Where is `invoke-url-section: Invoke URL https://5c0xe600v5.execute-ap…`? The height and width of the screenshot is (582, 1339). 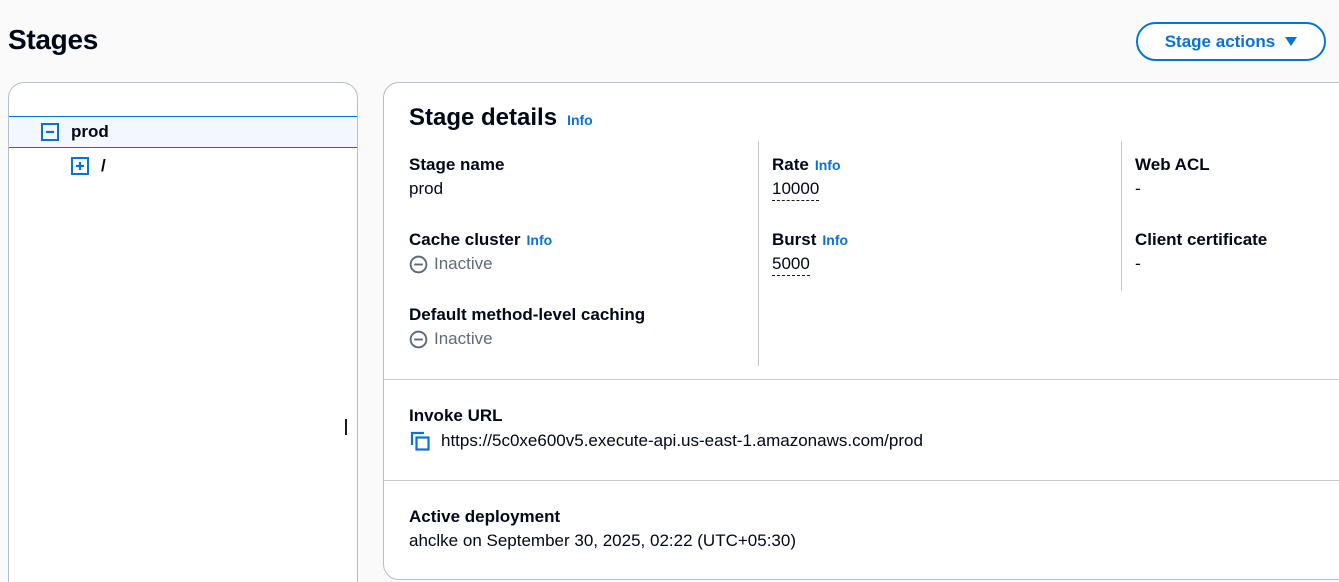 invoke-url-section: Invoke URL https://5c0xe600v5.execute-ap… is located at coordinates (666, 429).